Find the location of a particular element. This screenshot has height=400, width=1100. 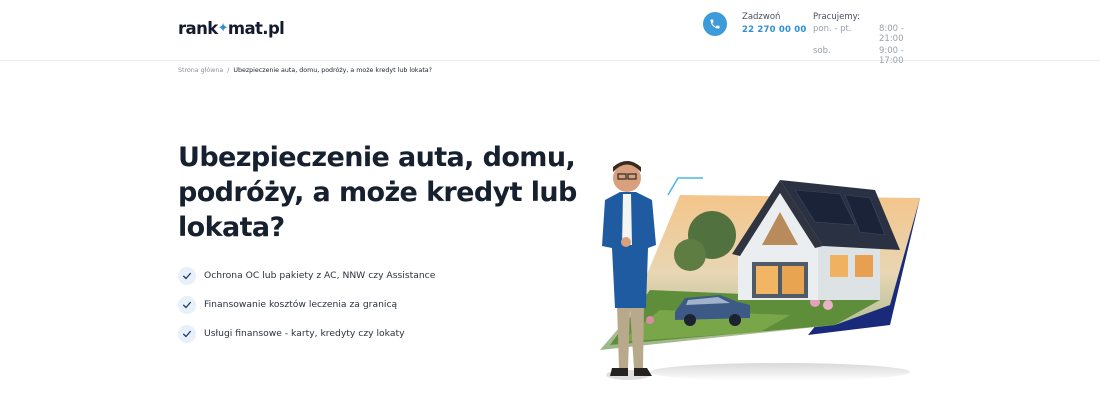

tree is located at coordinates (690, 255).